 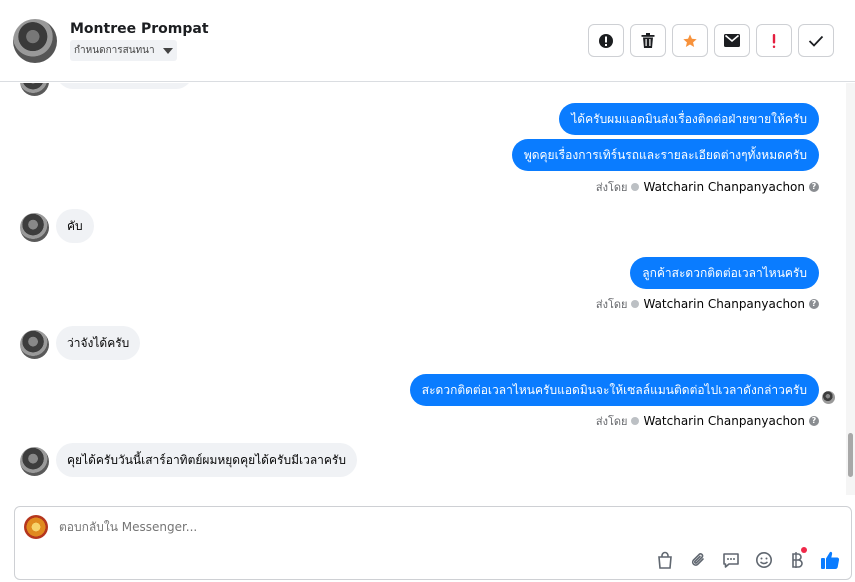 I want to click on mark-unread-button, so click(x=732, y=40).